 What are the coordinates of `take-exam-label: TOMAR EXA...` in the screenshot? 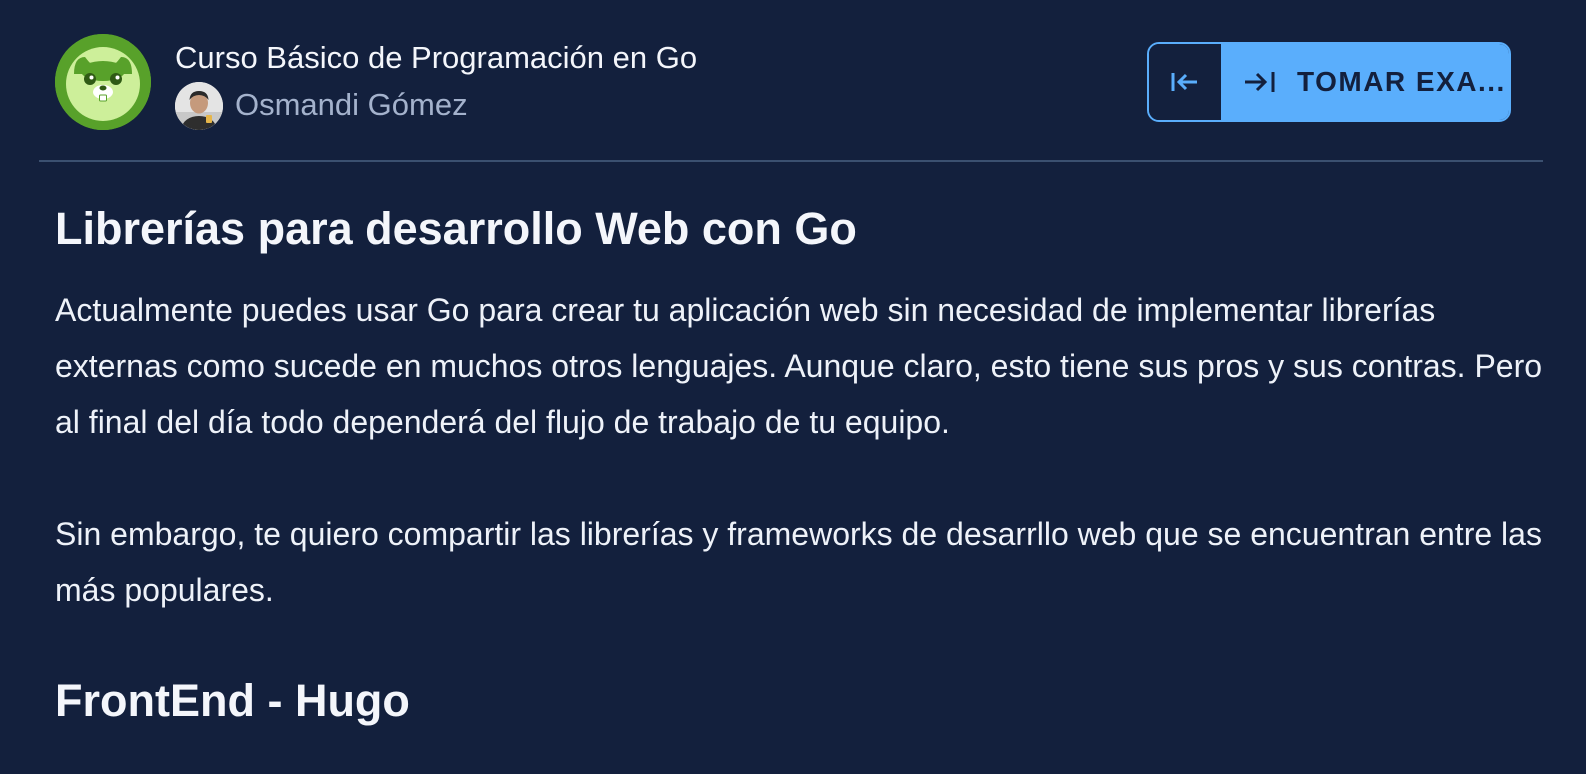 It's located at (1401, 81).